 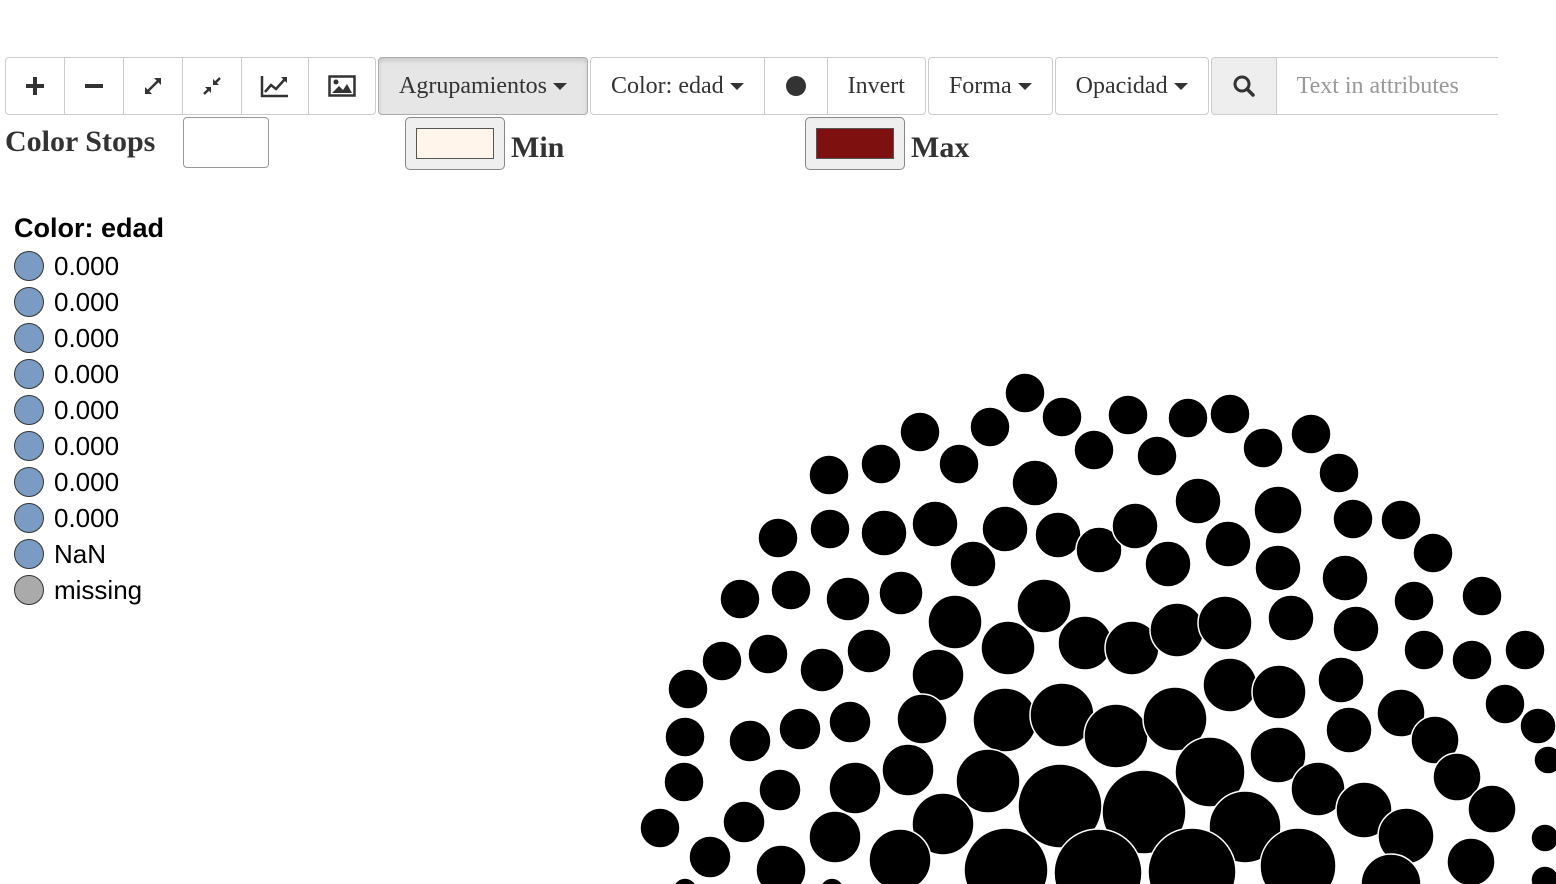 I want to click on chart-button, so click(x=275, y=86).